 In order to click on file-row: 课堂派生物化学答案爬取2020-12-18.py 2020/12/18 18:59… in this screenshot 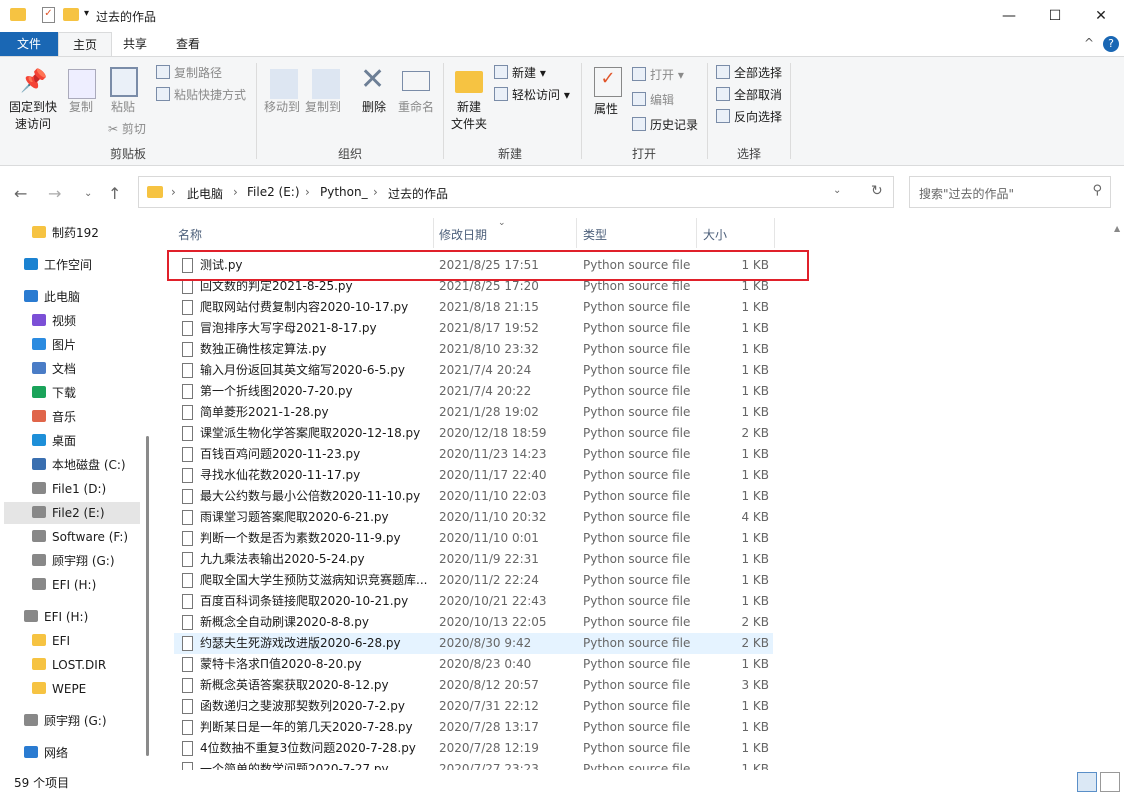, I will do `click(473, 433)`.